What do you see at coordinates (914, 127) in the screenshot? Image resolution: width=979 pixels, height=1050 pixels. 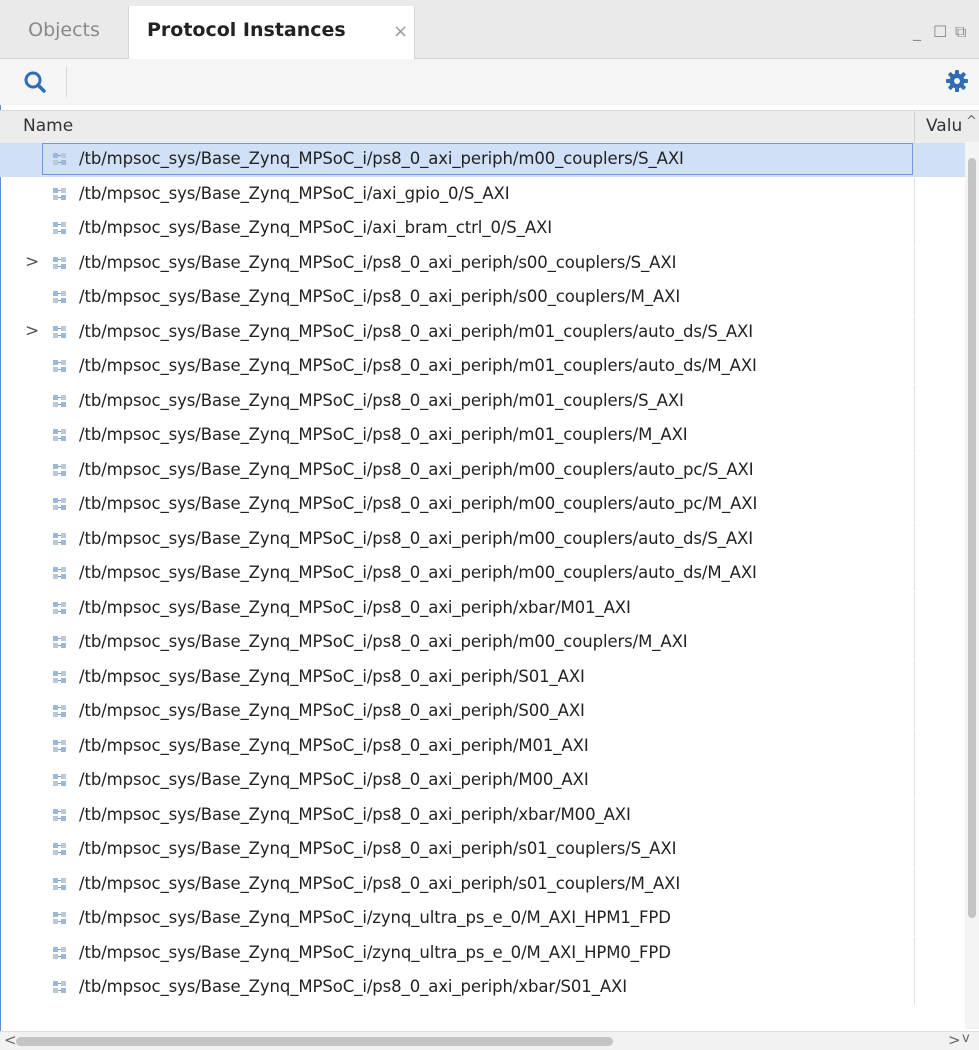 I see `column-divider` at bounding box center [914, 127].